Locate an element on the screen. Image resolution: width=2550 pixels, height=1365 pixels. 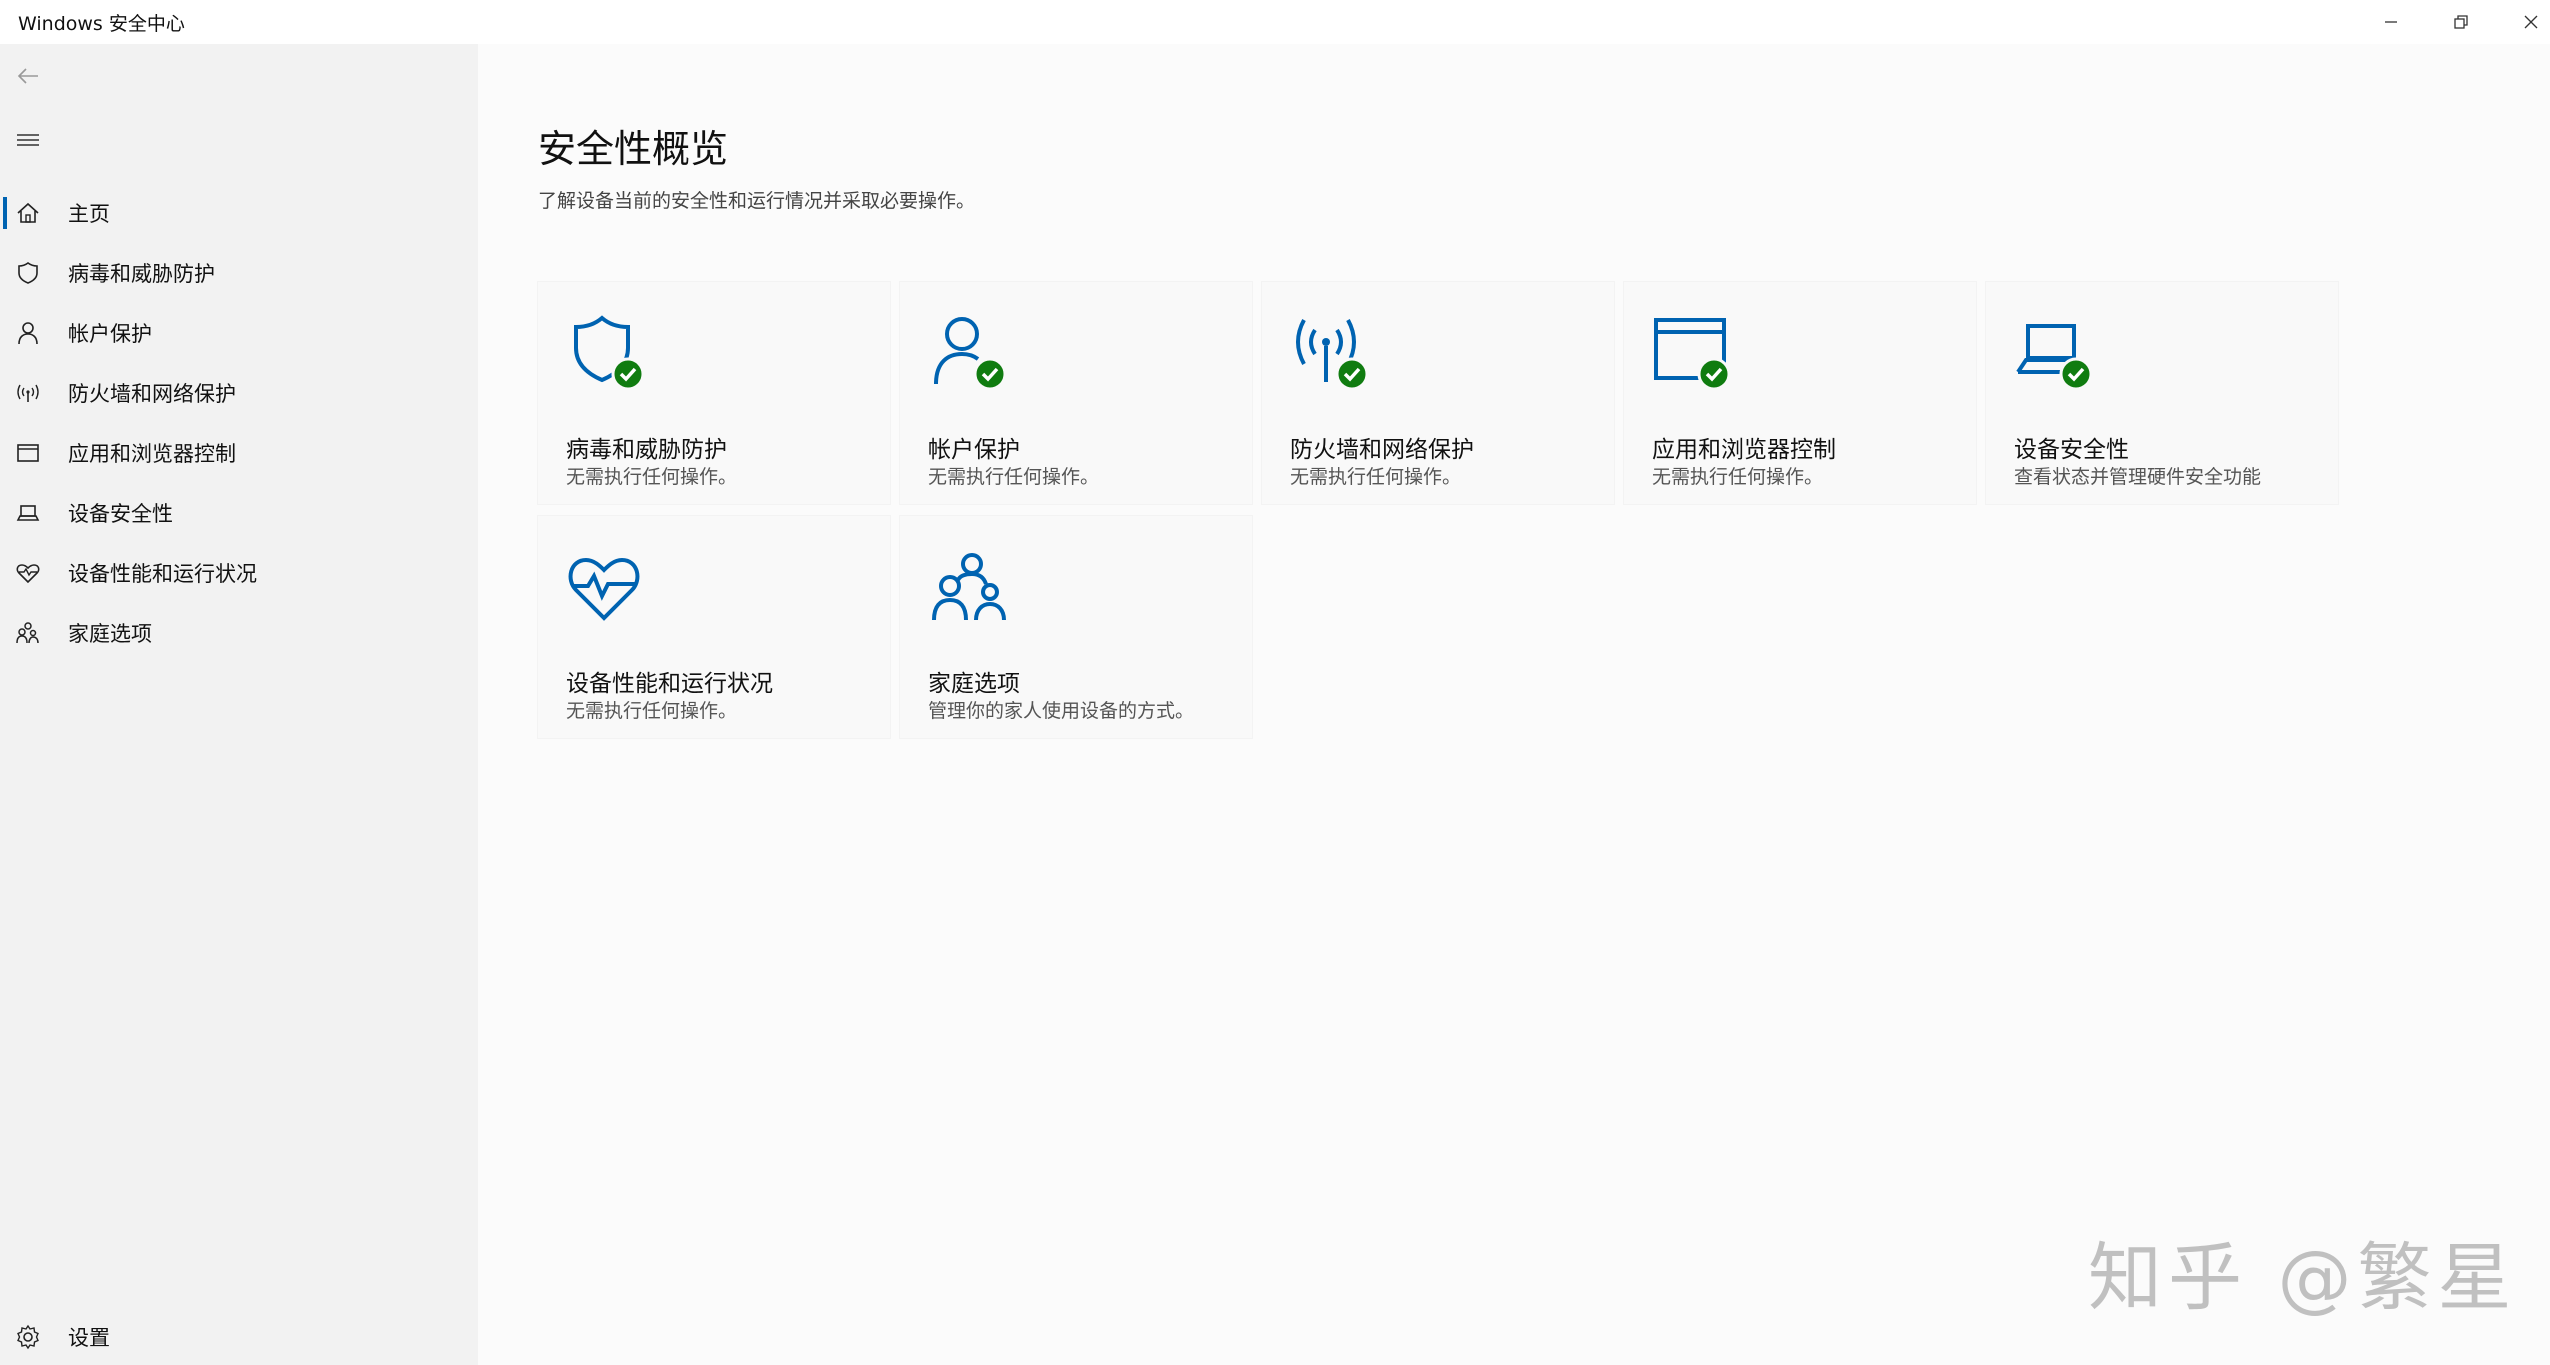
sidebar-item-label: 帐户保护 is located at coordinates (110, 334).